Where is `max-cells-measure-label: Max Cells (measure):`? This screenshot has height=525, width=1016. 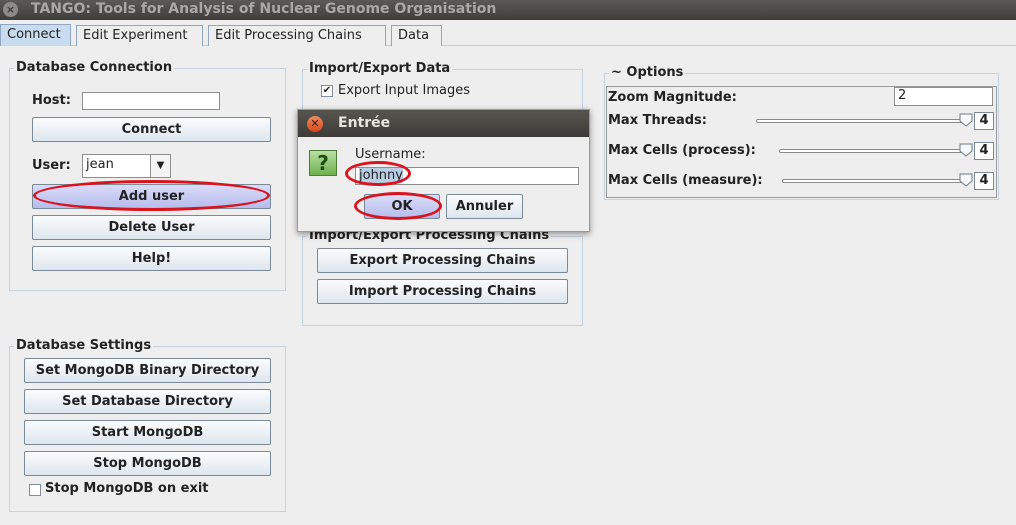 max-cells-measure-label: Max Cells (measure): is located at coordinates (685, 180).